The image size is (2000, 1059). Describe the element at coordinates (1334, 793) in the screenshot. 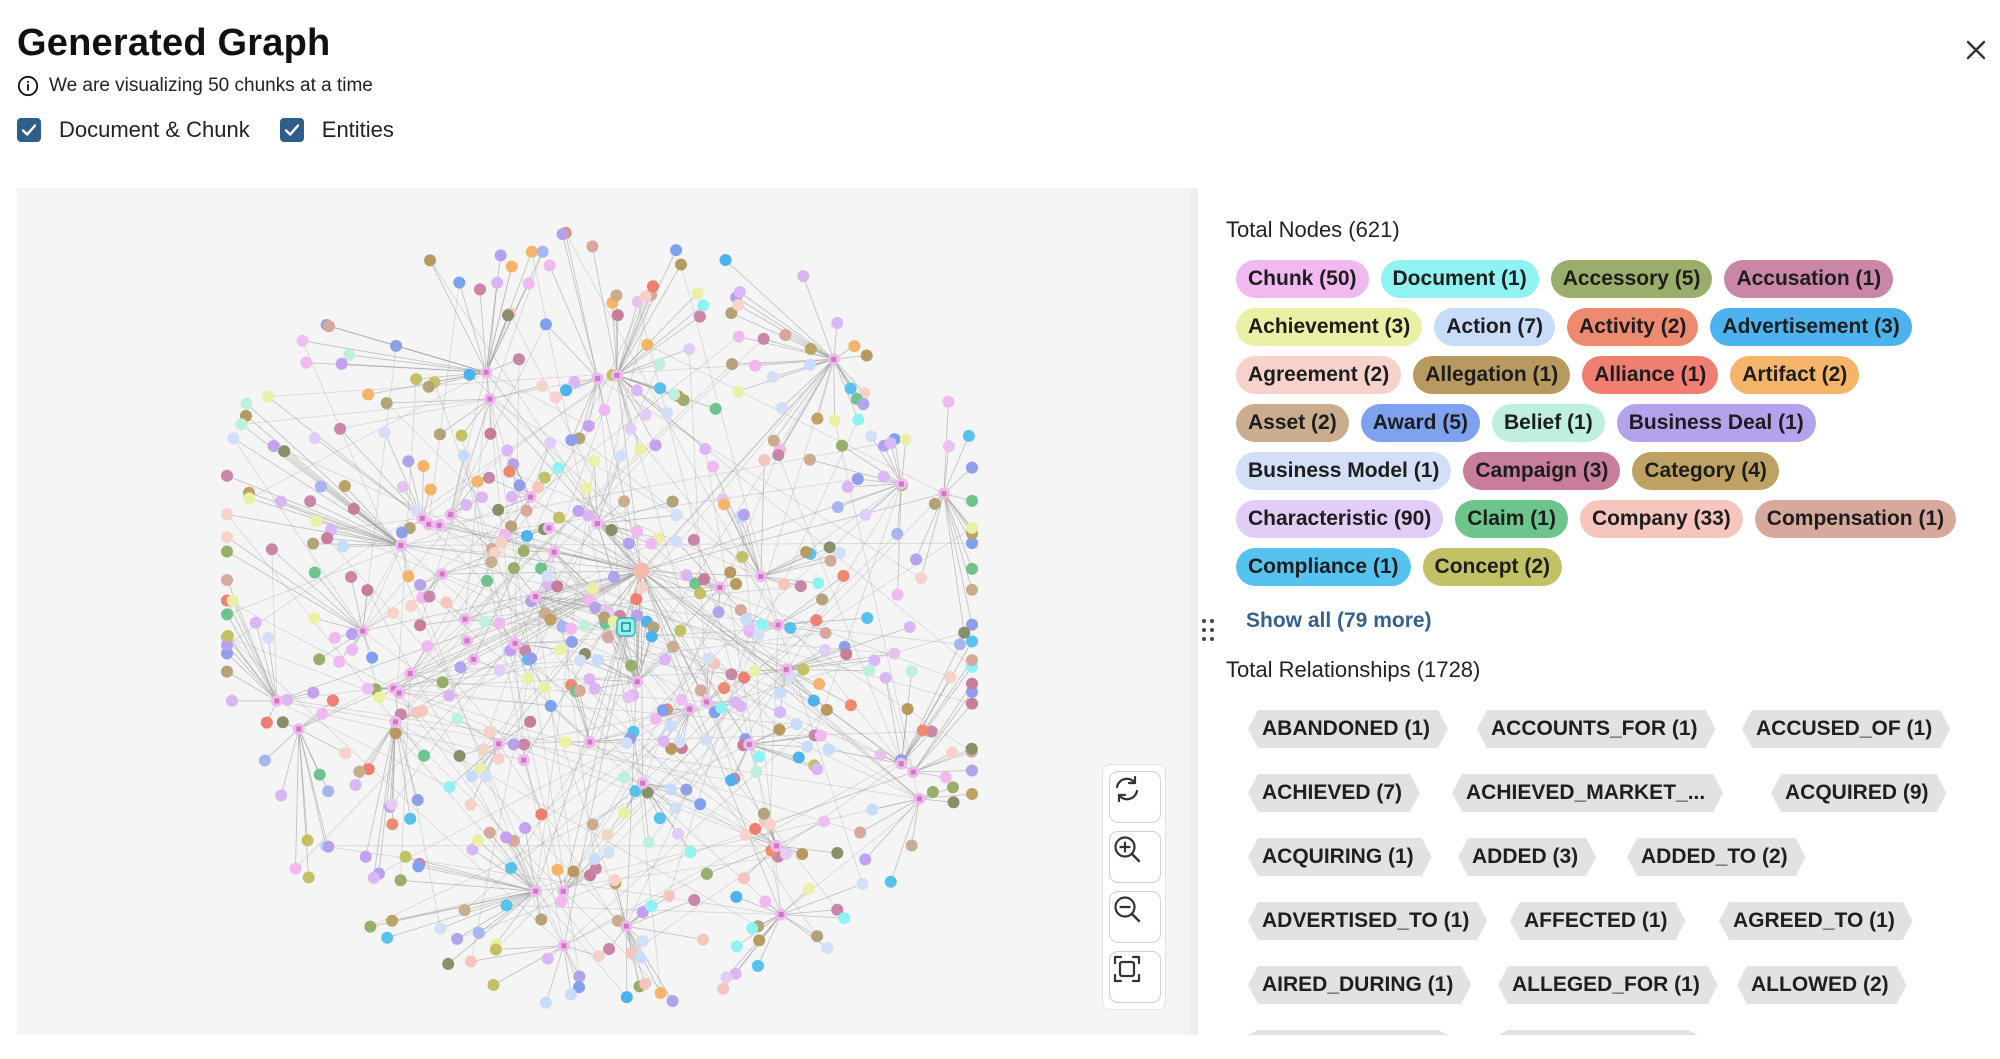

I see `relationship-type-tag: ACHIEVED (7)` at that location.